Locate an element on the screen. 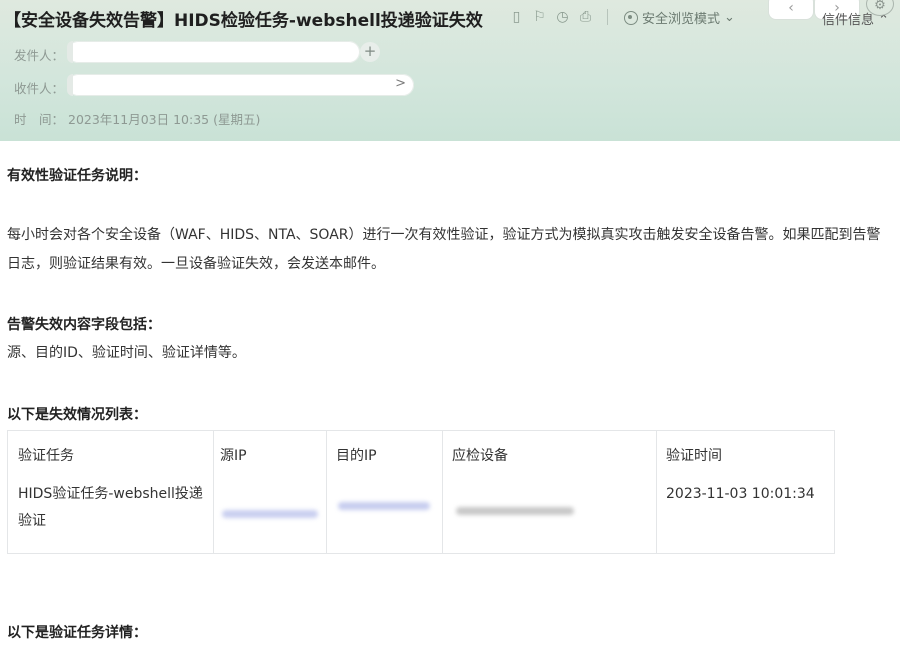 The height and width of the screenshot is (648, 900). toolbar: ▯ ⚐ ◷ ⎙ is located at coordinates (561, 17).